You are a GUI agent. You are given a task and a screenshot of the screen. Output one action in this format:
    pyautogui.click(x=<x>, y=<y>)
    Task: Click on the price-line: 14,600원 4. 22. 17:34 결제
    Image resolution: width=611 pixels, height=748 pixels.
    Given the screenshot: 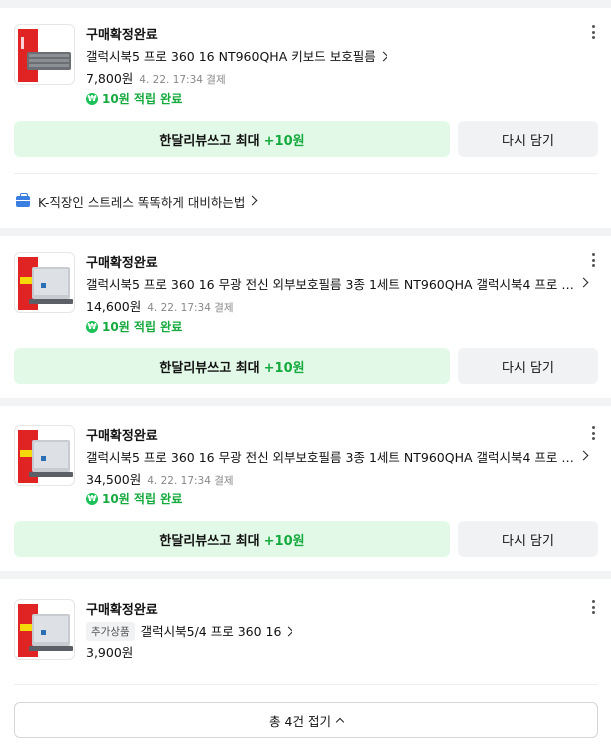 What is the action you would take?
    pyautogui.click(x=160, y=305)
    